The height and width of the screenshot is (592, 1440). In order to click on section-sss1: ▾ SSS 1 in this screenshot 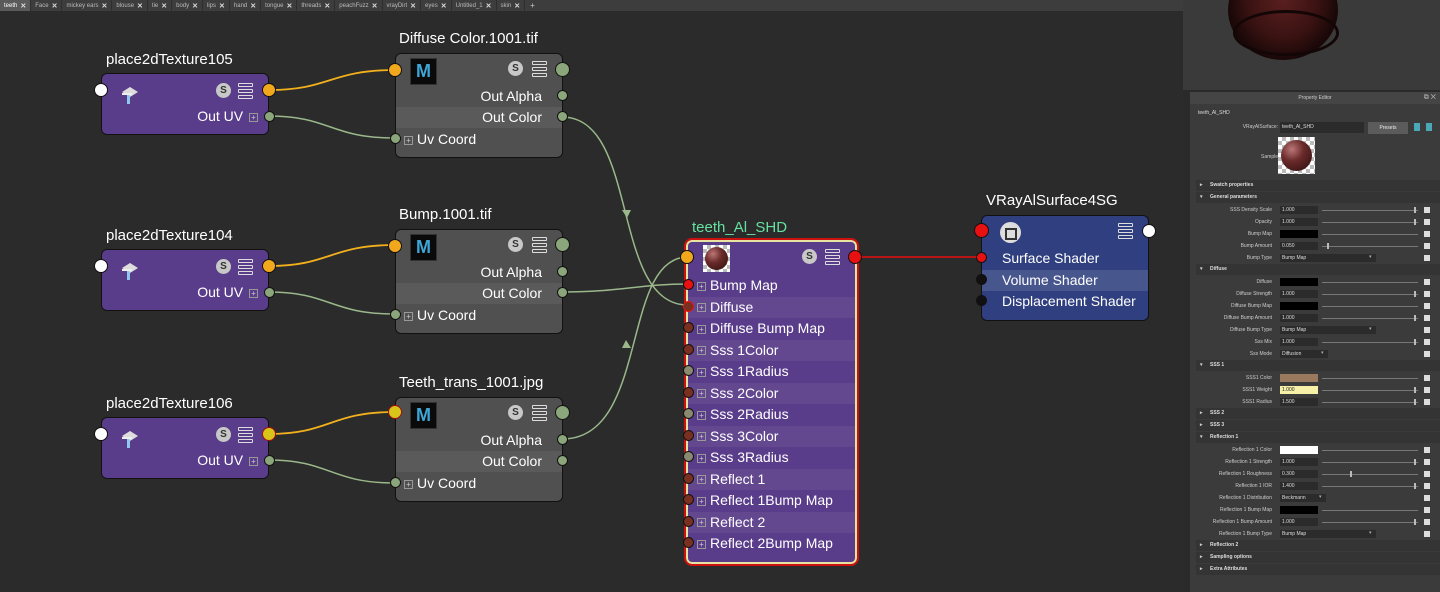, I will do `click(1318, 365)`.